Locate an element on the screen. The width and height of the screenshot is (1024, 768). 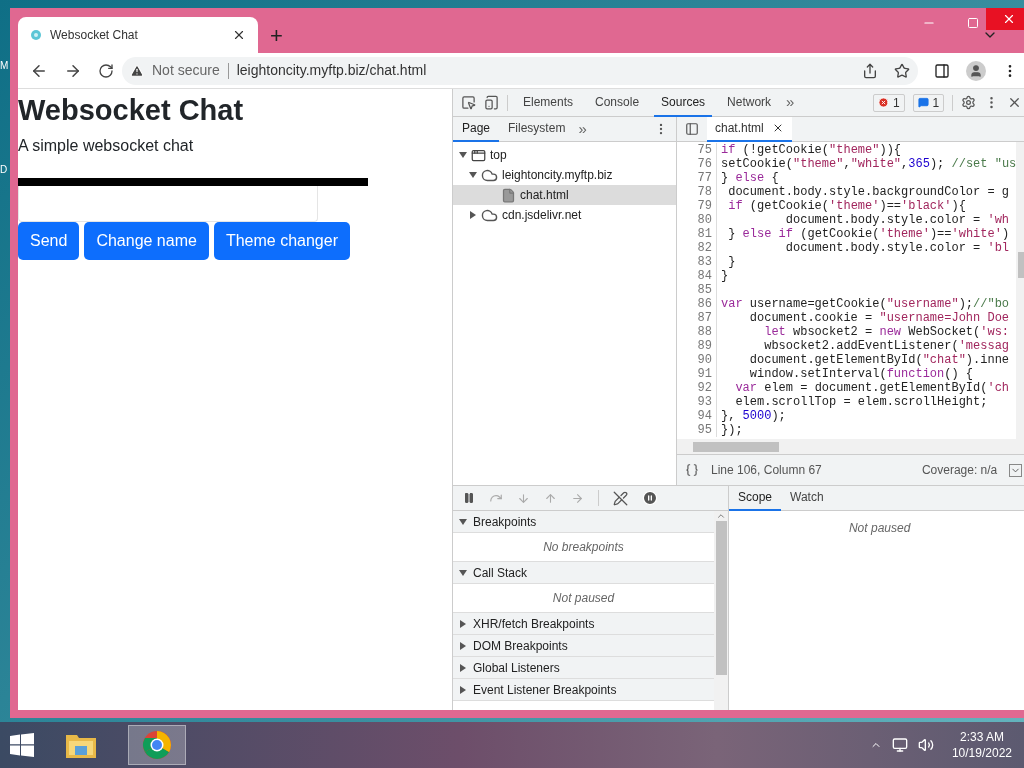
code-line: var elem = document.getElementById('ch is located at coordinates (872, 388).